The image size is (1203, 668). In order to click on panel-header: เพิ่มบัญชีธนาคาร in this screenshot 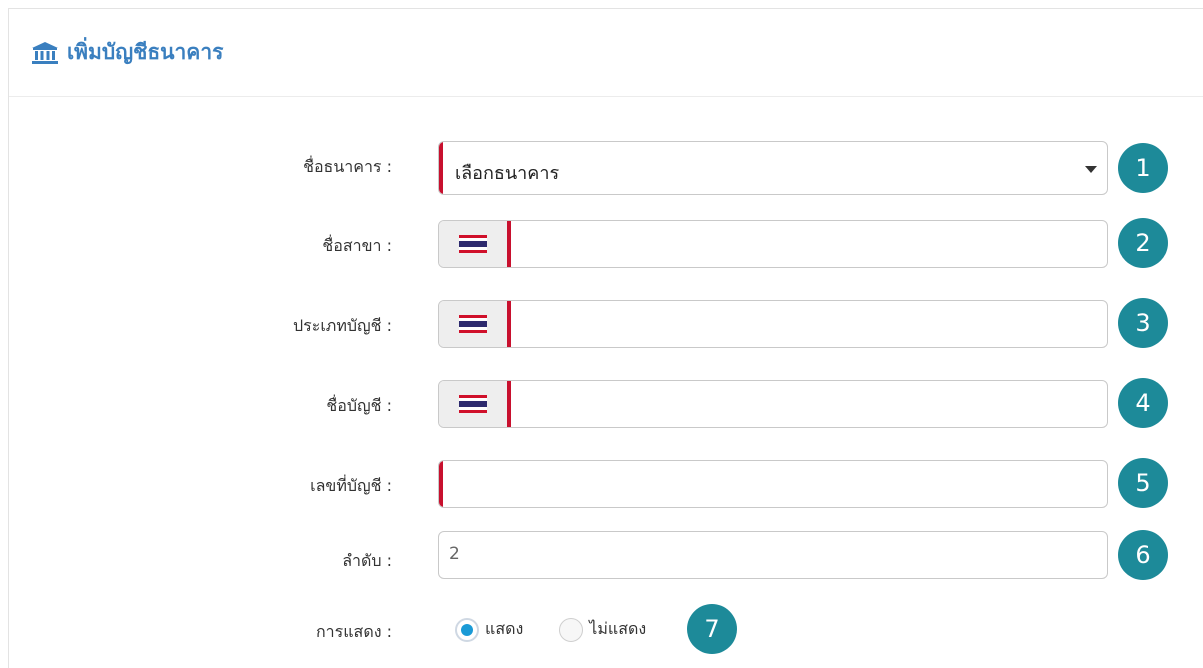, I will do `click(606, 53)`.